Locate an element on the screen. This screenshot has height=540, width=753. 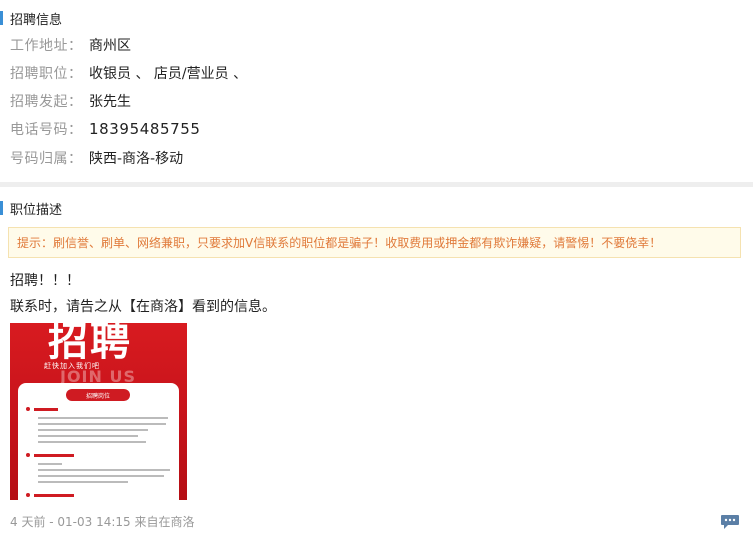
info-label: 工作地址： is located at coordinates (46, 46).